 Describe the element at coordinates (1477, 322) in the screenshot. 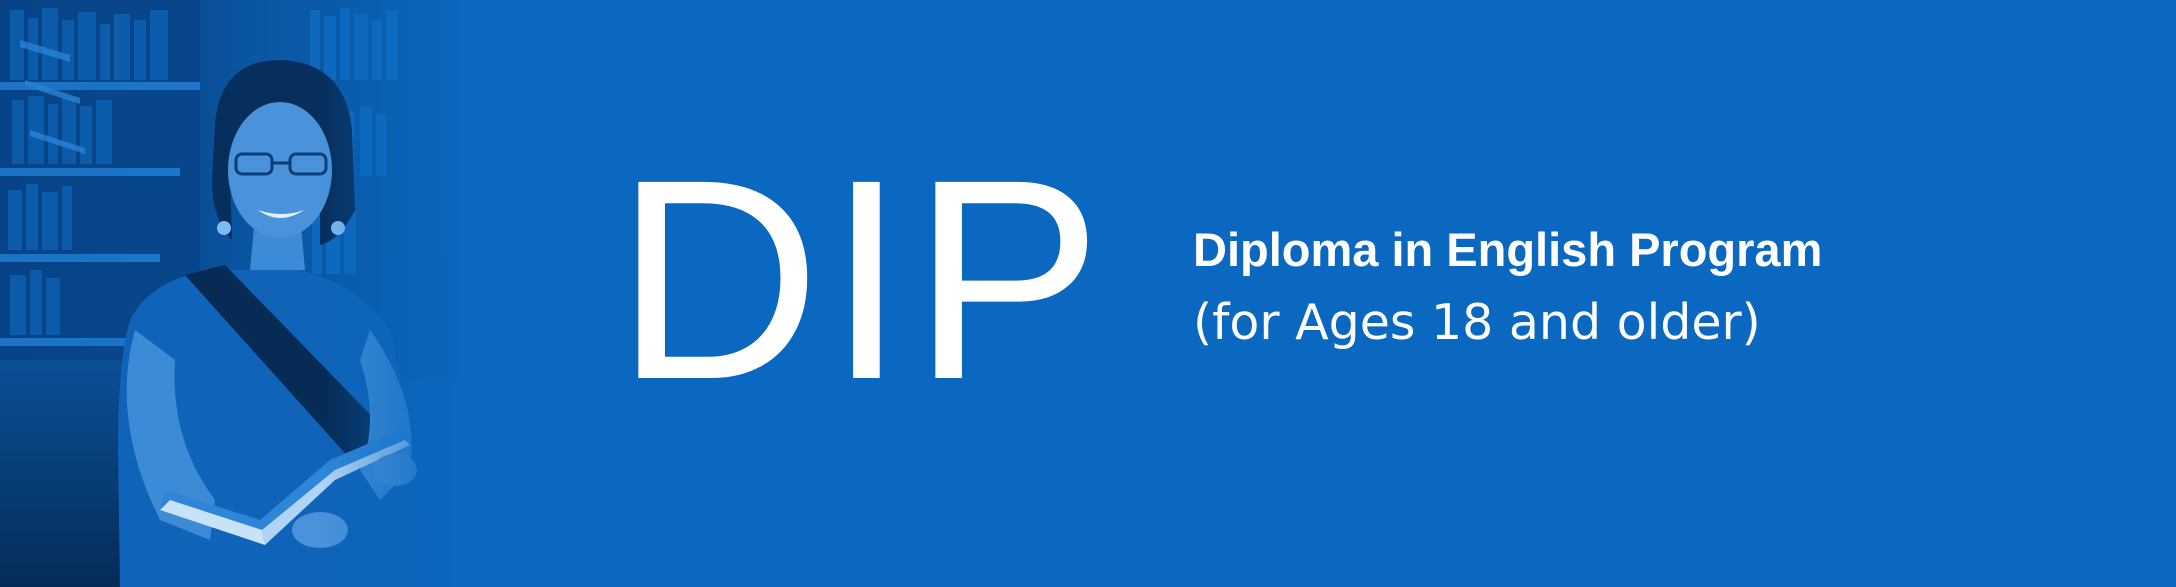

I see `program-subtitle: (for Ages 18 and older)` at that location.